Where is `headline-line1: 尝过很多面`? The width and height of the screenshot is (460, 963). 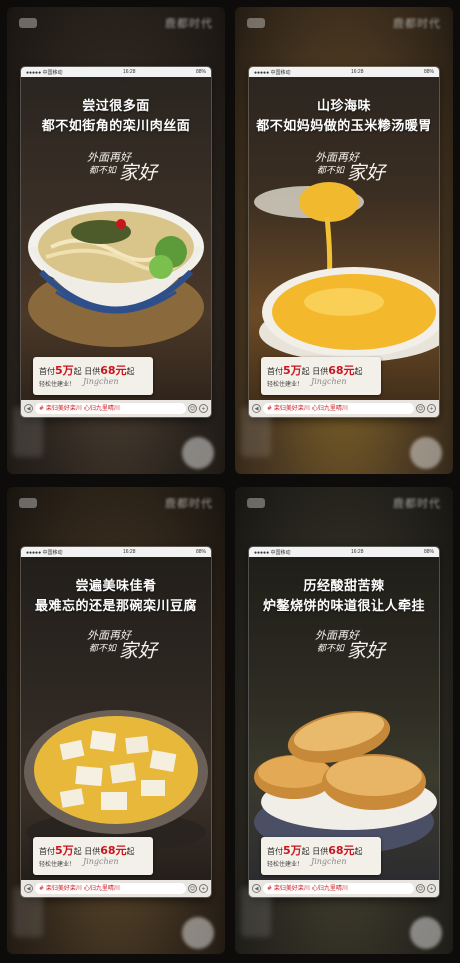
headline-line1: 尝过很多面 is located at coordinates (116, 106).